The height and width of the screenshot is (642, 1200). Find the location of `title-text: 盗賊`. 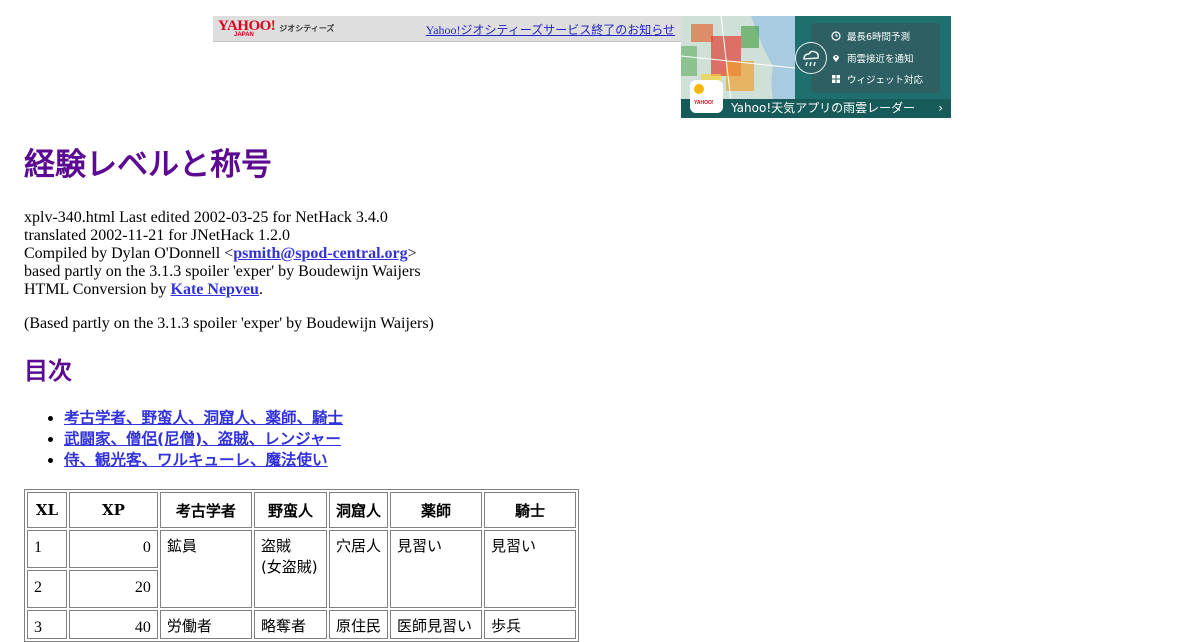

title-text: 盗賊 is located at coordinates (275, 546).